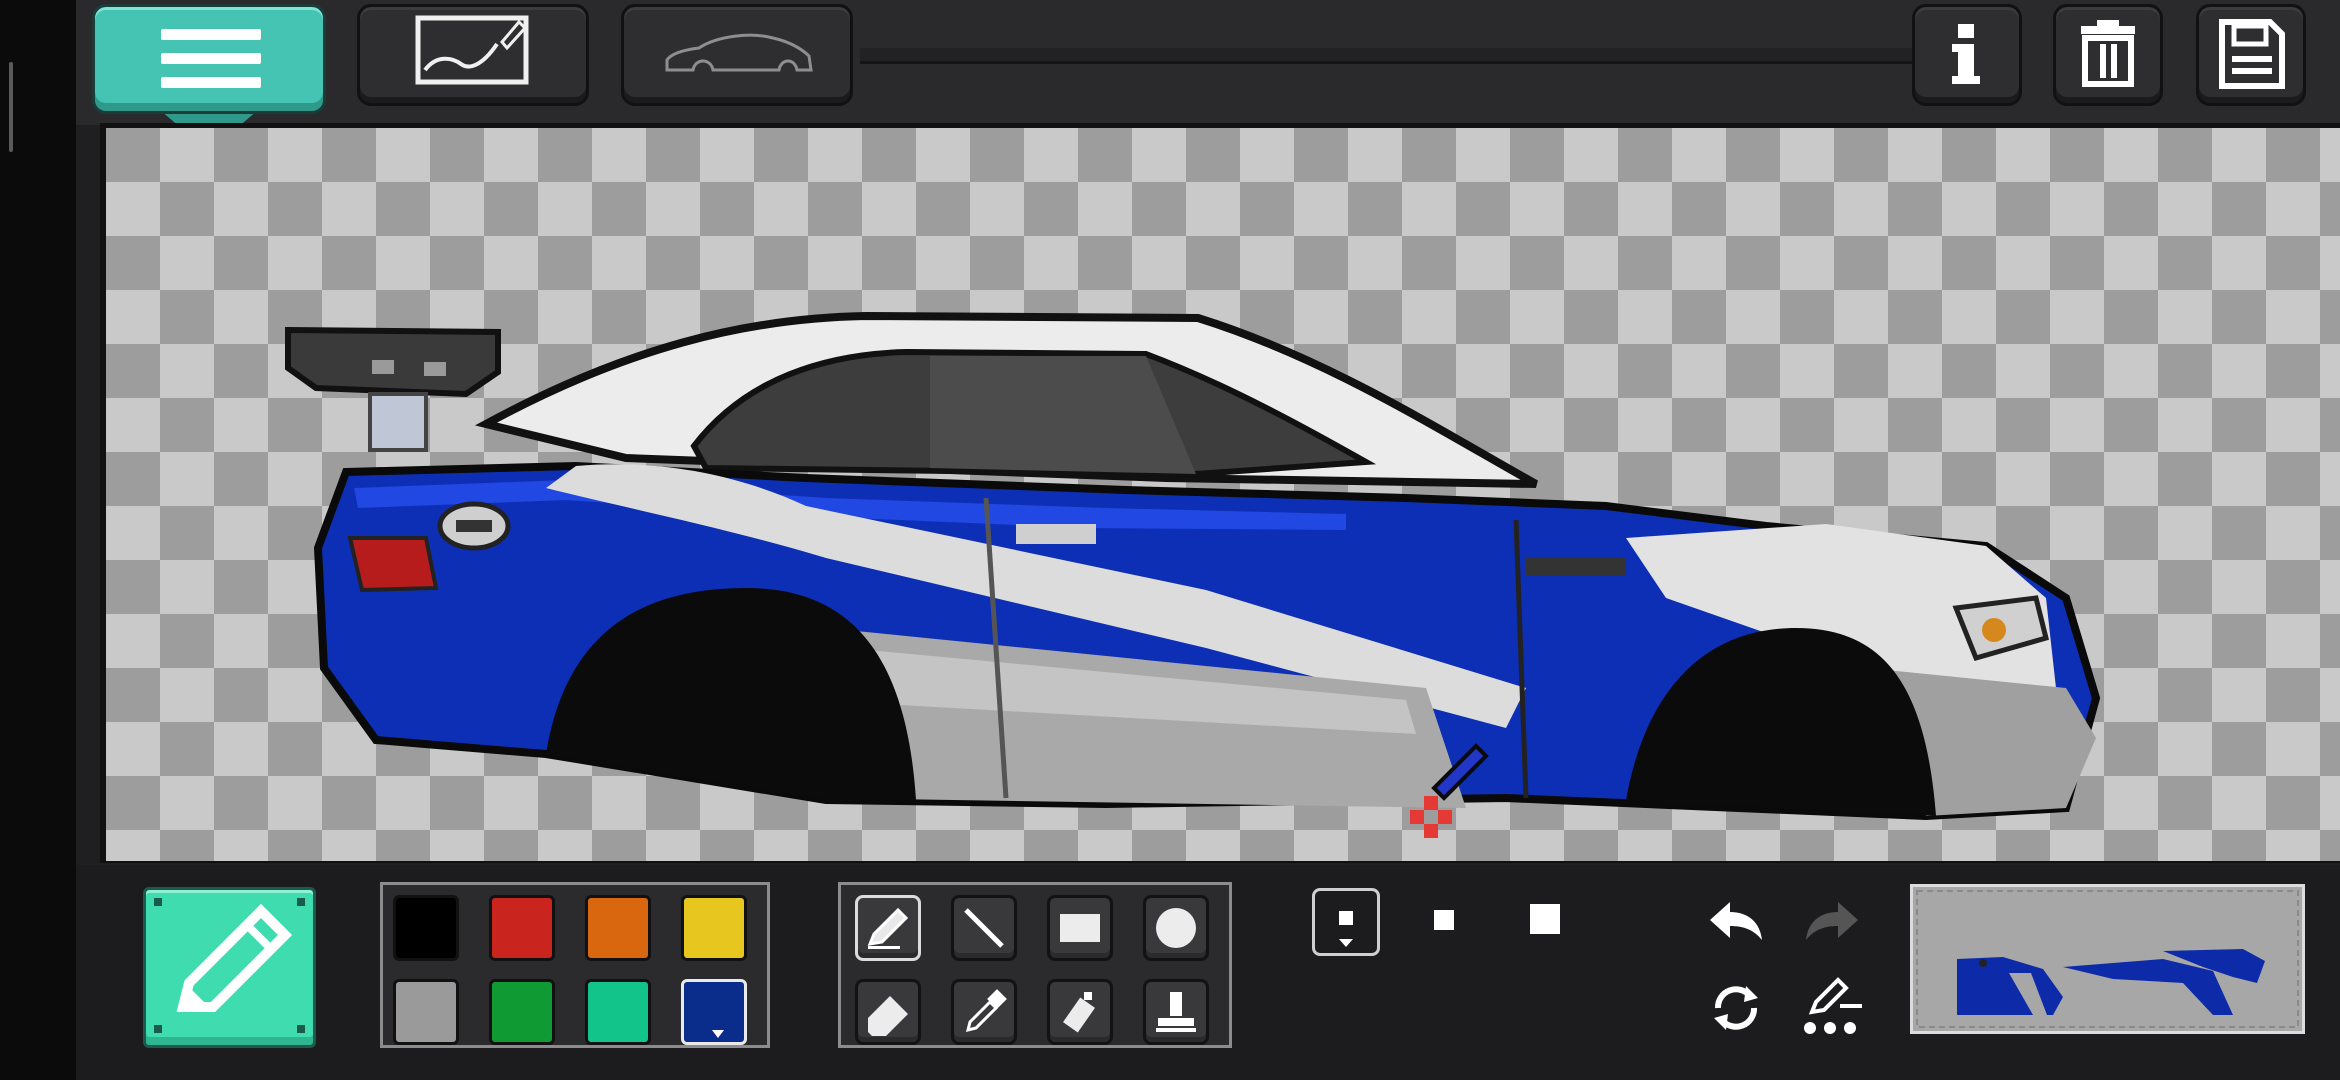 The height and width of the screenshot is (1080, 2340). I want to click on tool-eyedropper, so click(984, 1012).